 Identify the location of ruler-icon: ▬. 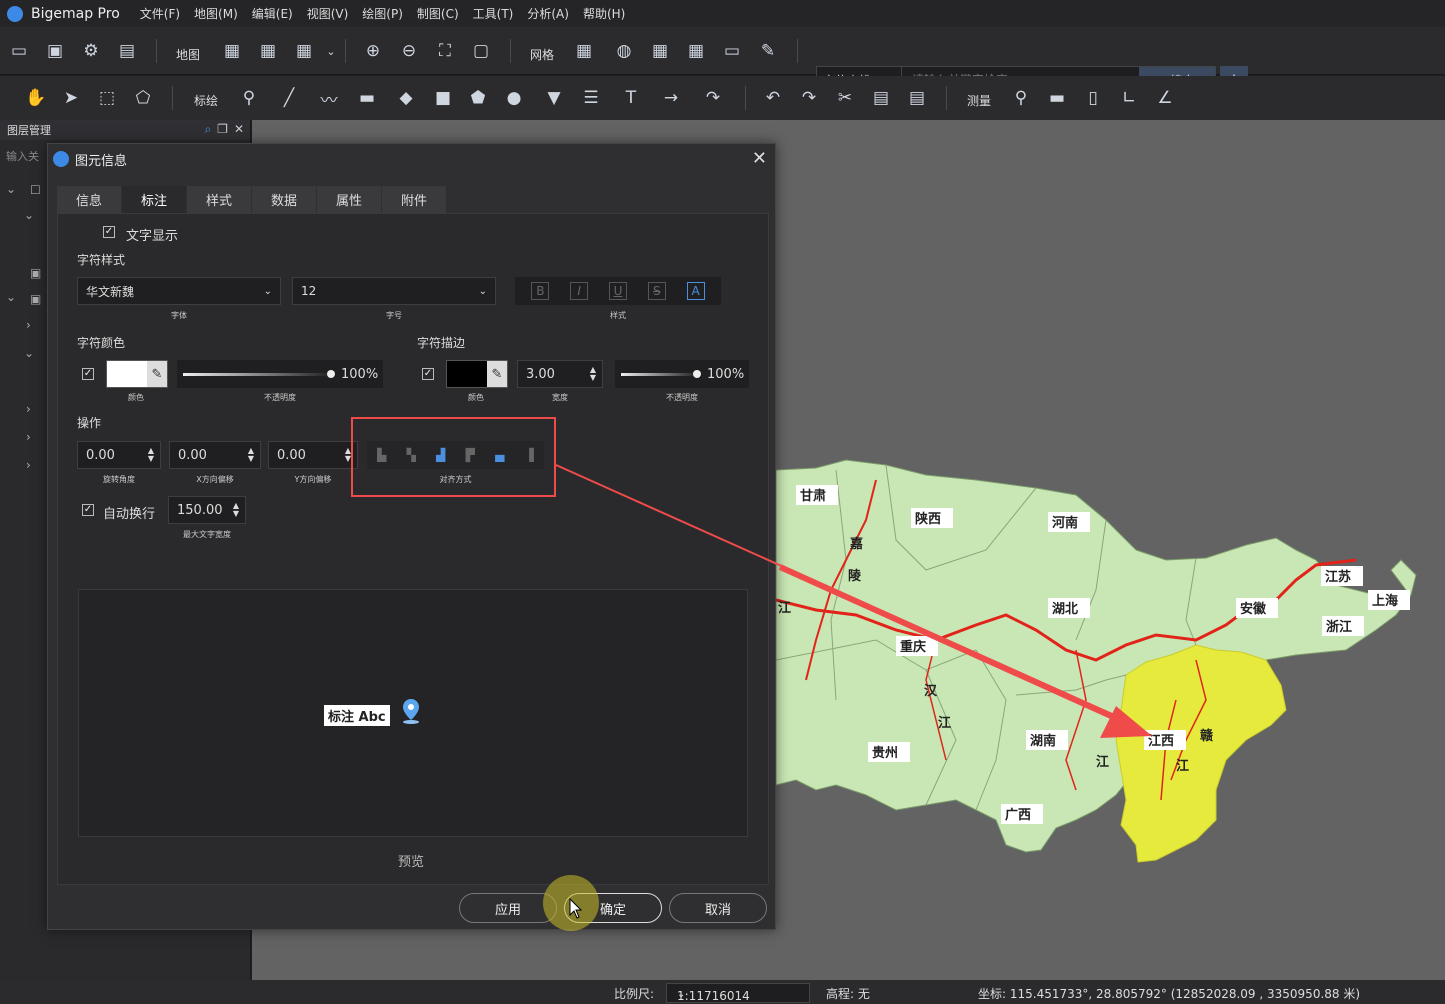
(1057, 98).